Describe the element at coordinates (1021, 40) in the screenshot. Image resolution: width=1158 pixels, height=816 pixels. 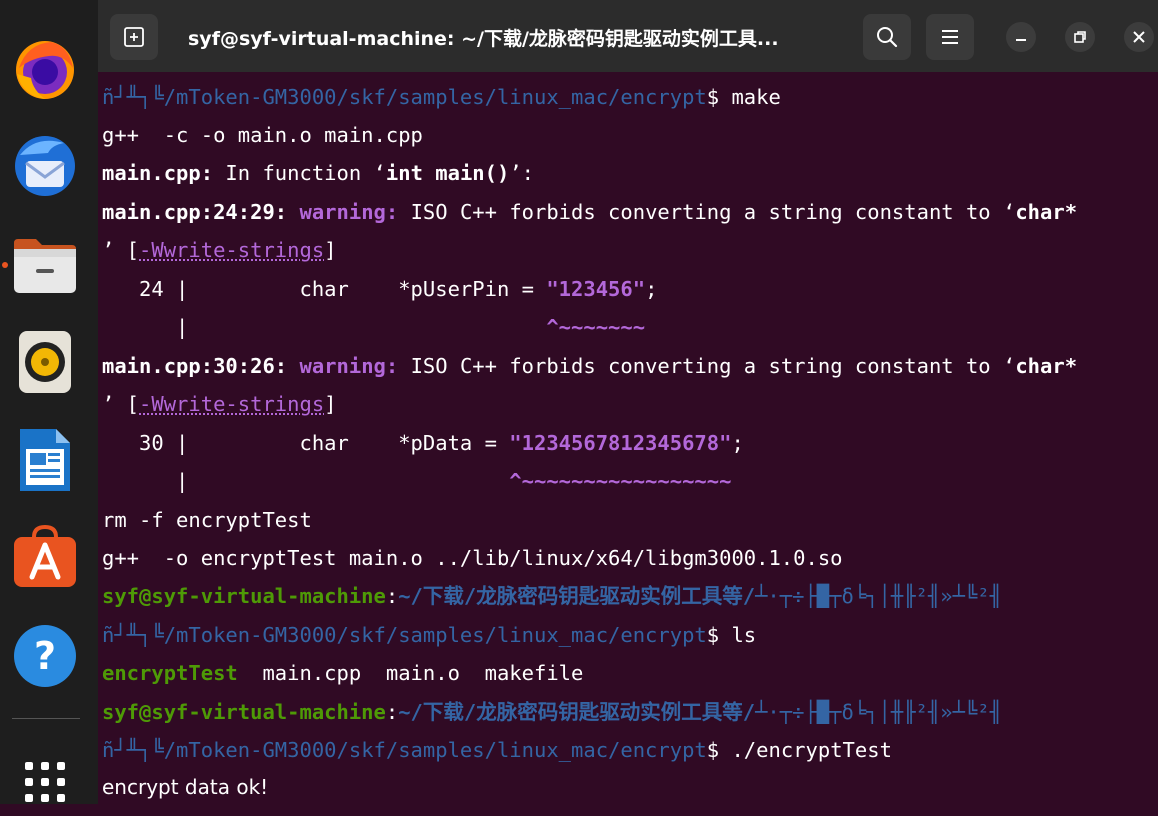
I see `minimize-icon` at that location.